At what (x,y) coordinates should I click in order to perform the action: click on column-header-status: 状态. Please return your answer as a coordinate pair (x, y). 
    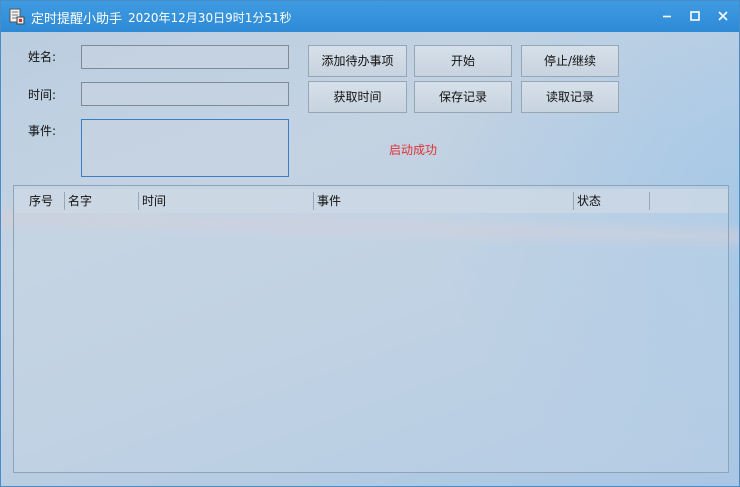
    Looking at the image, I should click on (612, 201).